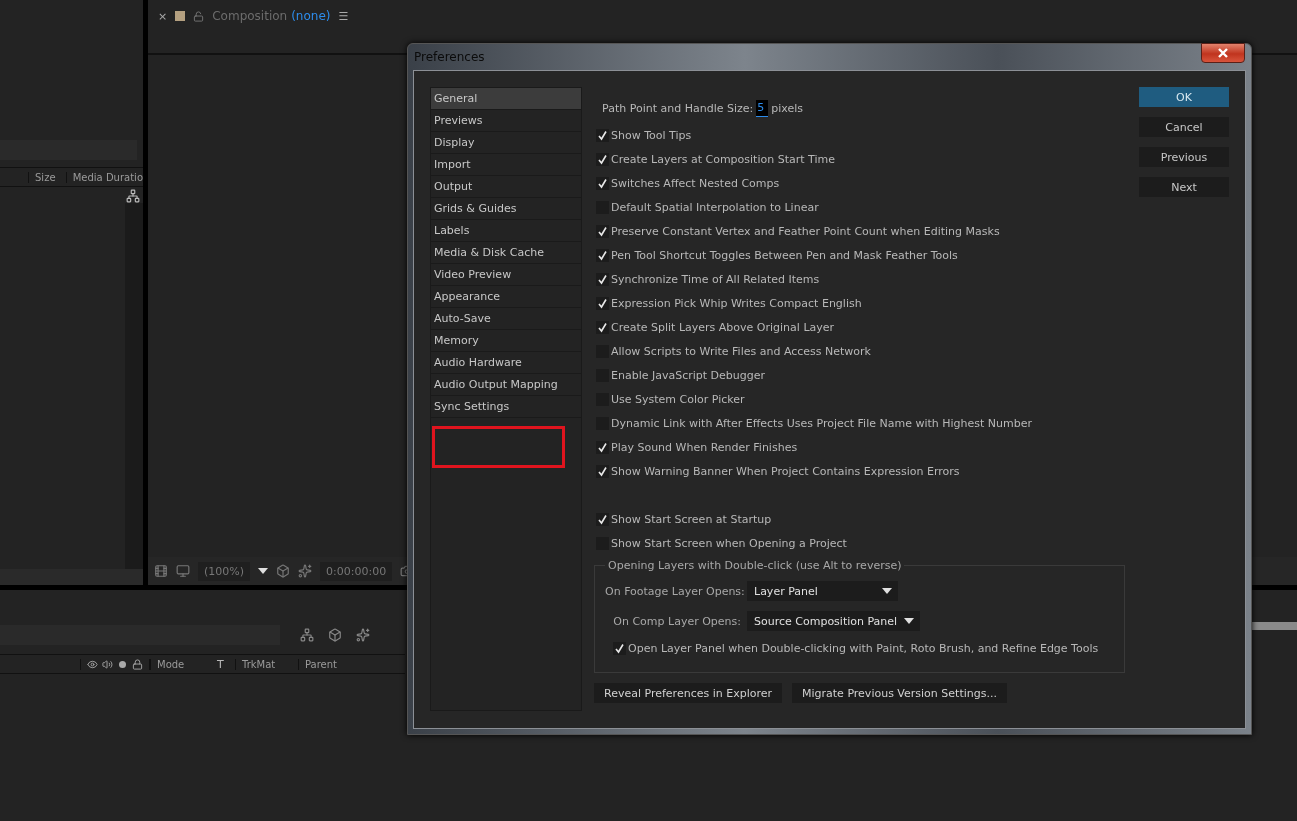  Describe the element at coordinates (723, 159) in the screenshot. I see `option-label: Create Layers at Composition Start Time` at that location.